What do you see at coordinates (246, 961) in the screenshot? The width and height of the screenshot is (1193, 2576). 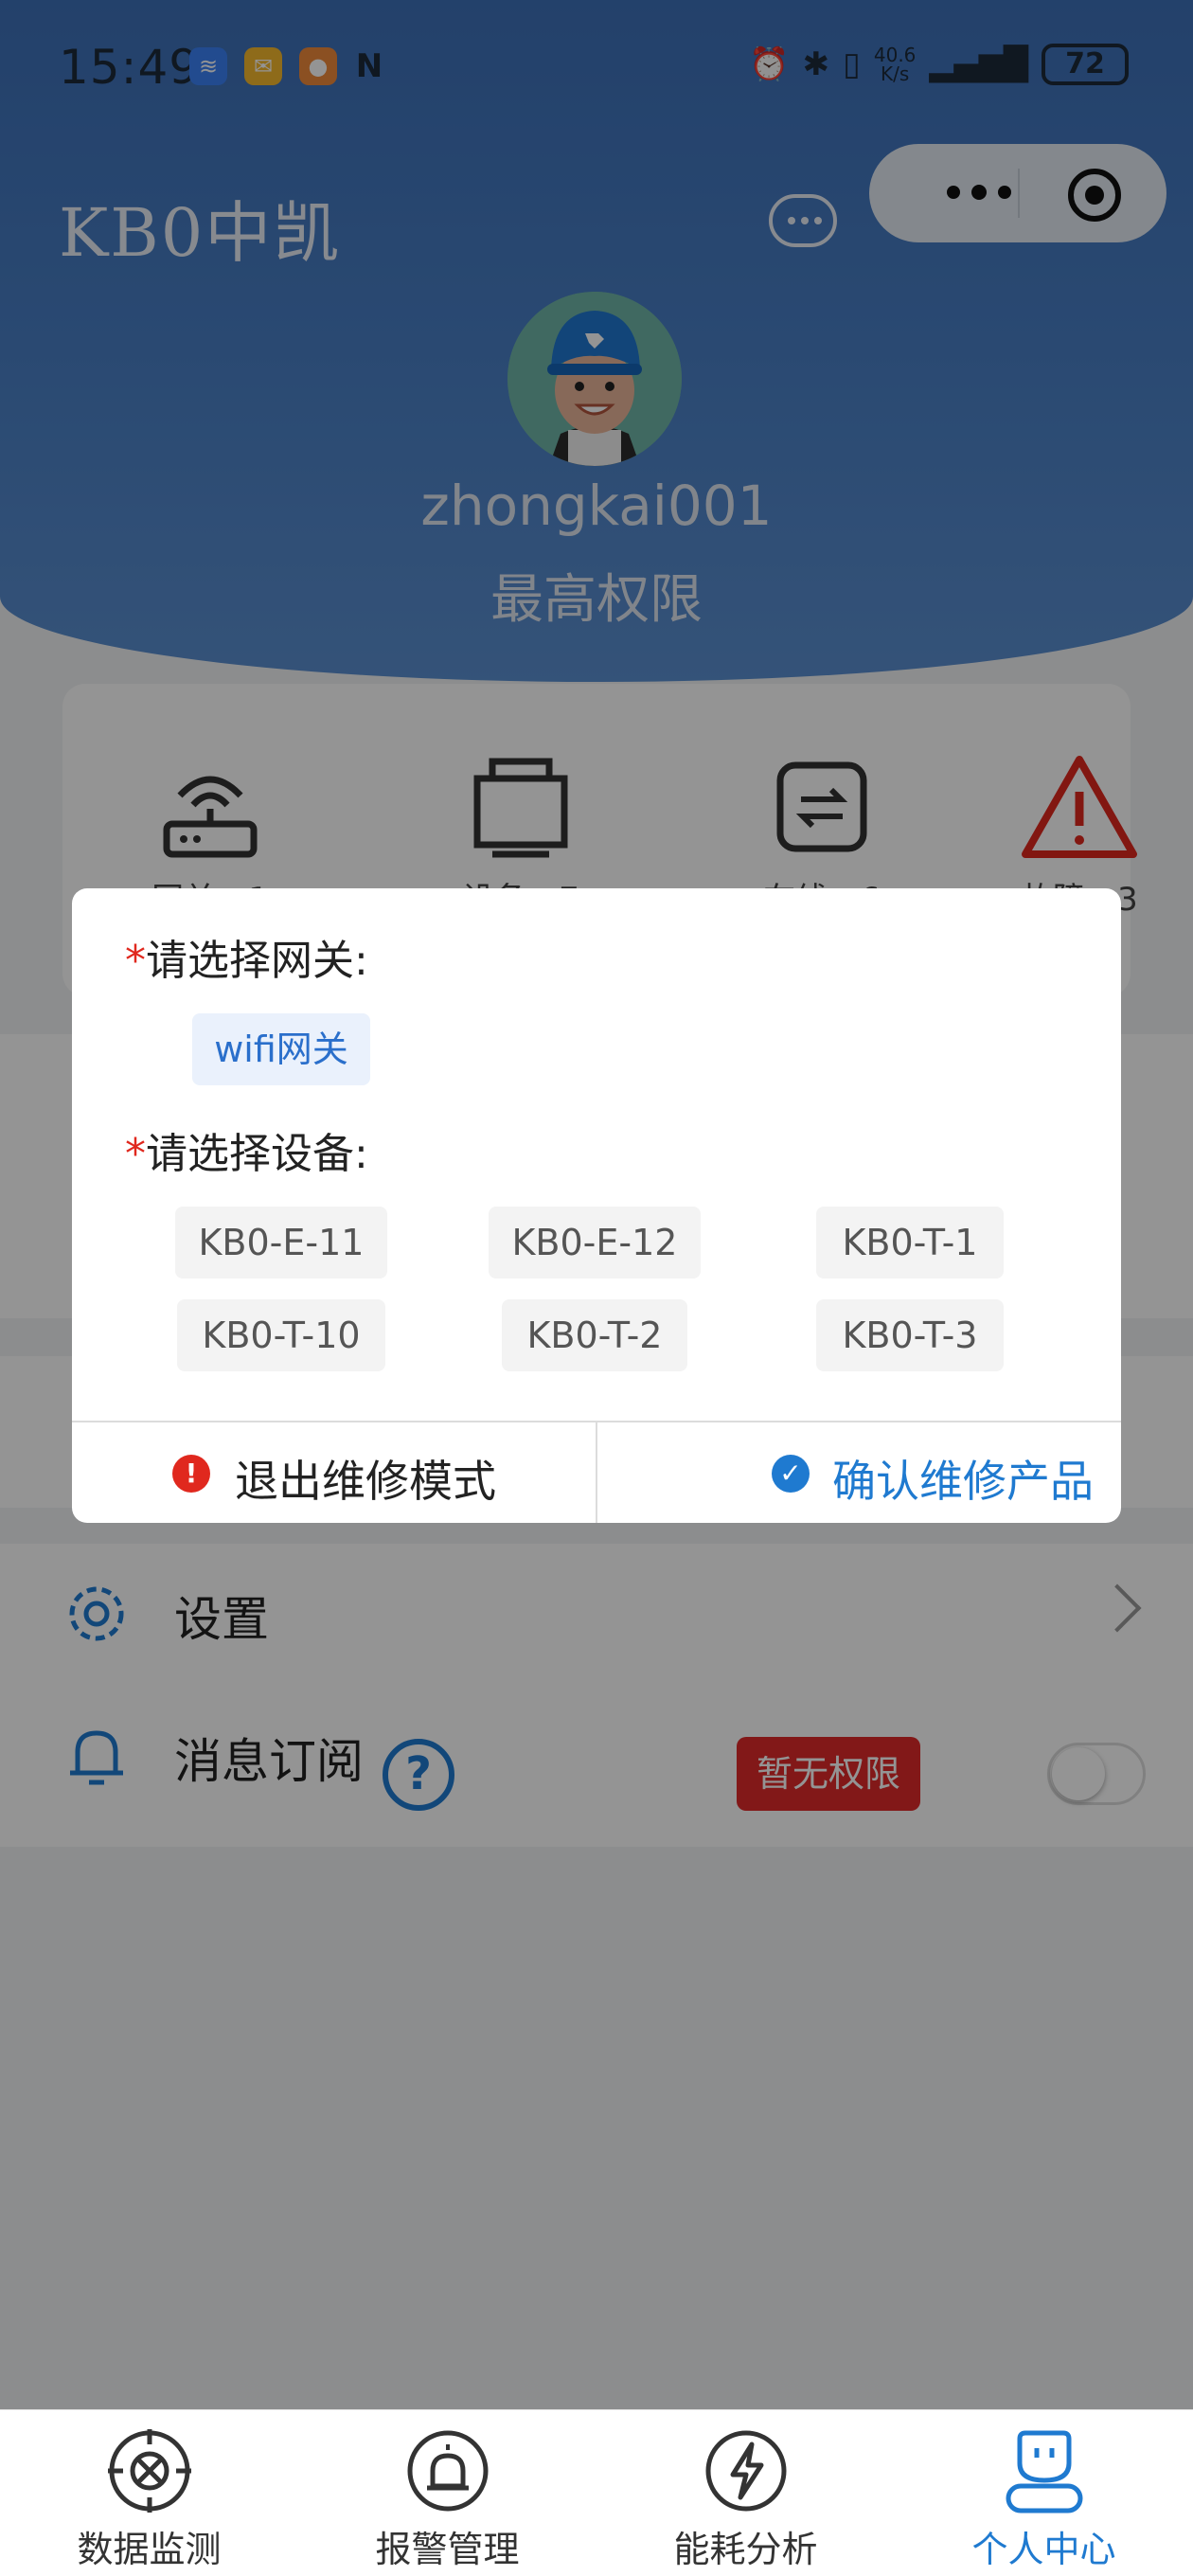 I see `gateway-select-label: *请选择网关:` at bounding box center [246, 961].